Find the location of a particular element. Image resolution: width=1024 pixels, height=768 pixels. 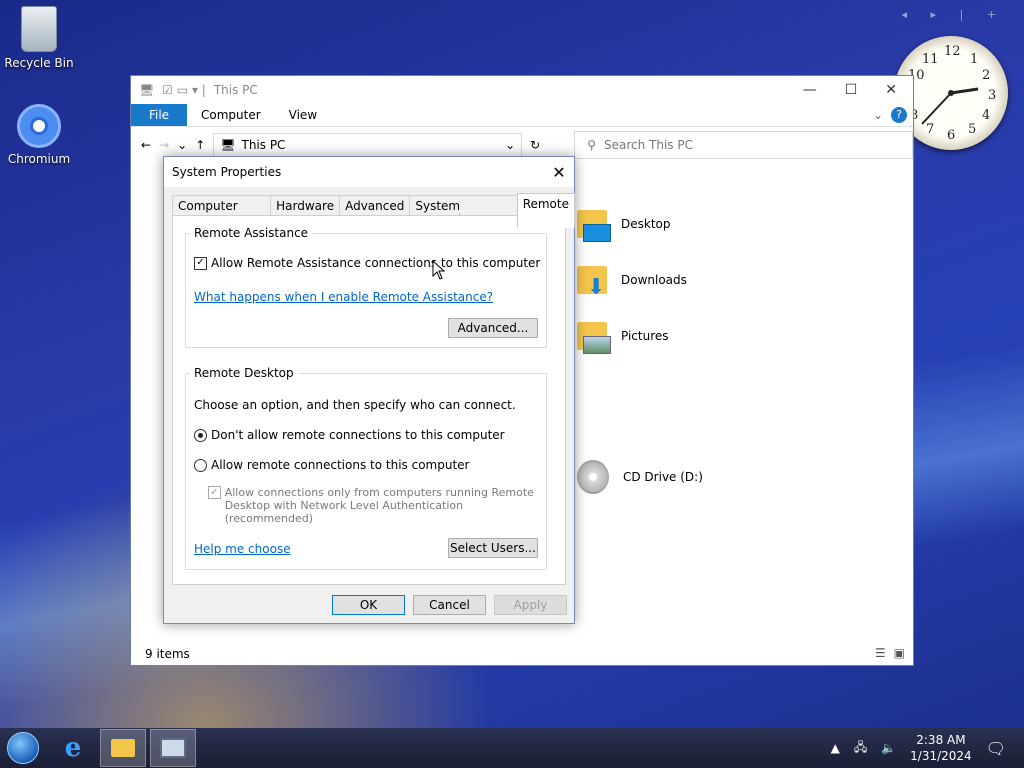

ribbon-tabs: File Computer View ⌄ ? is located at coordinates (522, 115).